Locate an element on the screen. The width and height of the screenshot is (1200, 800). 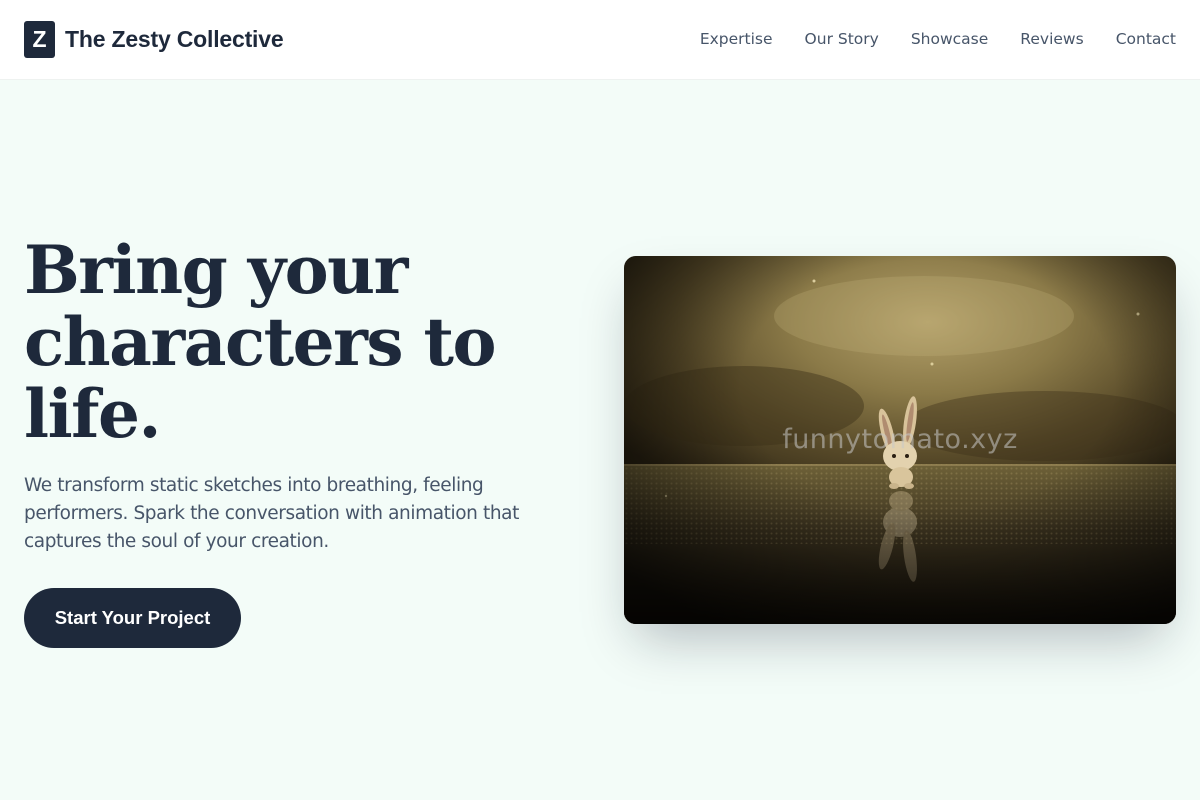
nav-link-expertise: Expertise is located at coordinates (736, 39).